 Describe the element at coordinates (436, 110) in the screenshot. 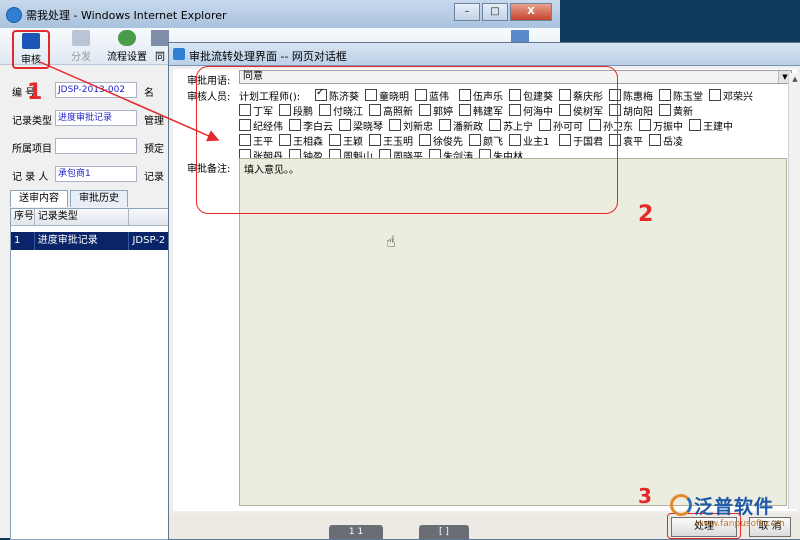

I see `reviewer-option: 郭婷` at that location.